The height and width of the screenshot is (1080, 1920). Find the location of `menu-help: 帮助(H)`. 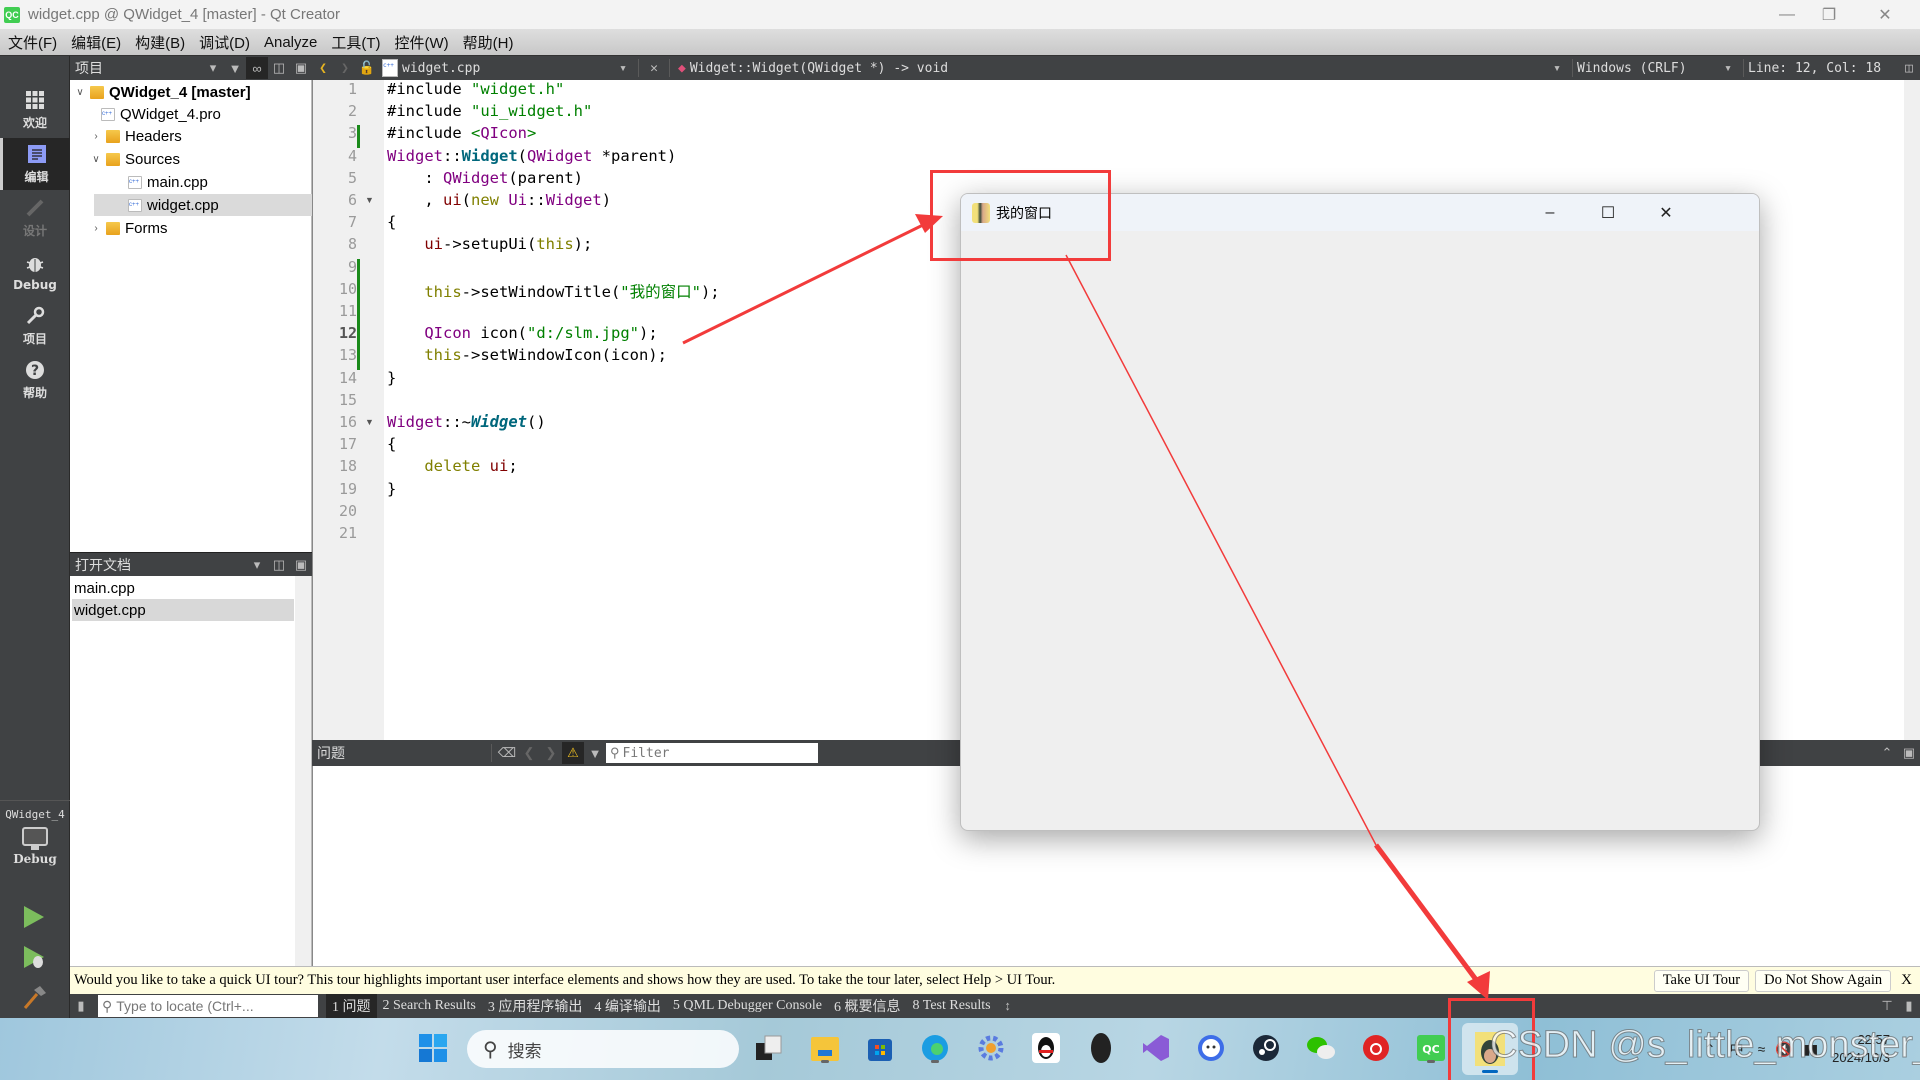

menu-help: 帮助(H) is located at coordinates (487, 42).